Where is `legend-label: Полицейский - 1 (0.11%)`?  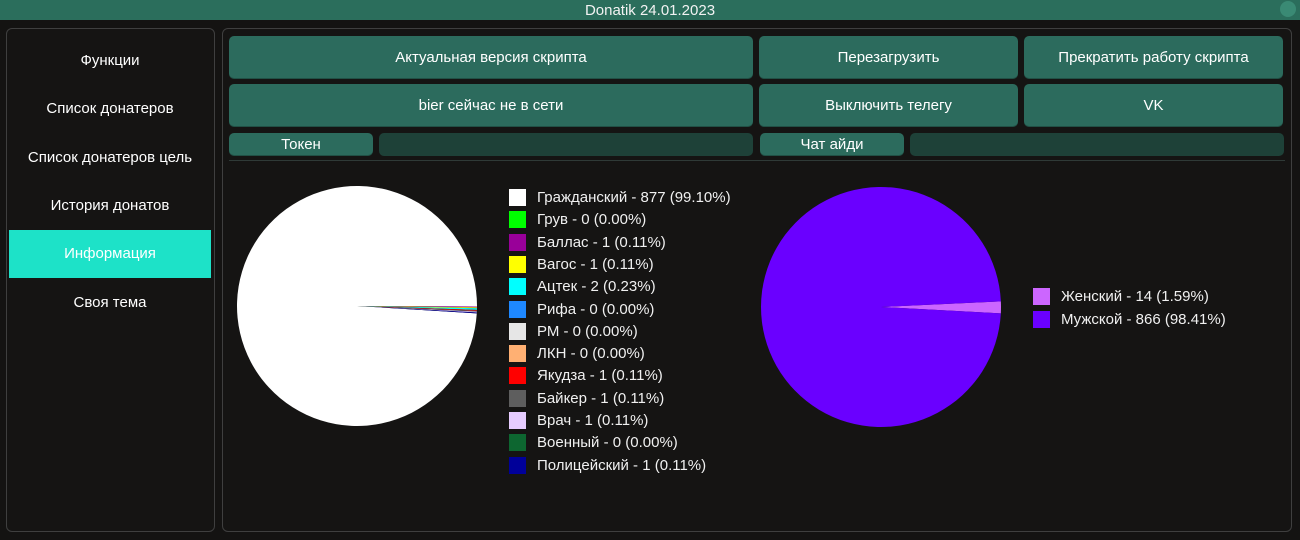
legend-label: Полицейский - 1 (0.11%) is located at coordinates (622, 465).